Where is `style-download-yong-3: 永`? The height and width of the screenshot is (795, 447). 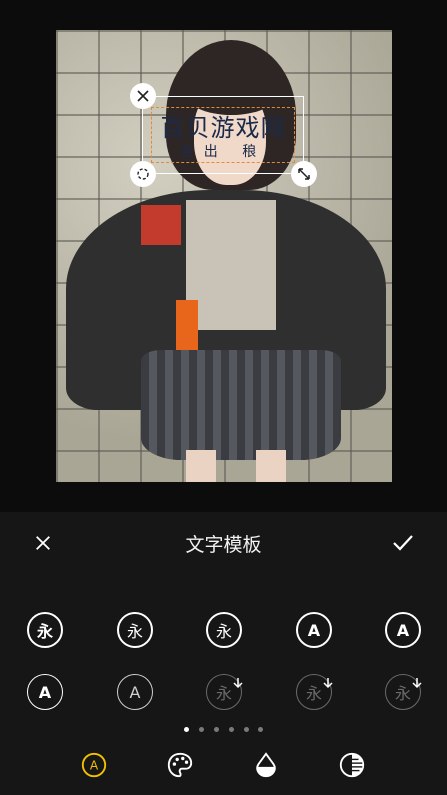 style-download-yong-3: 永 is located at coordinates (403, 692).